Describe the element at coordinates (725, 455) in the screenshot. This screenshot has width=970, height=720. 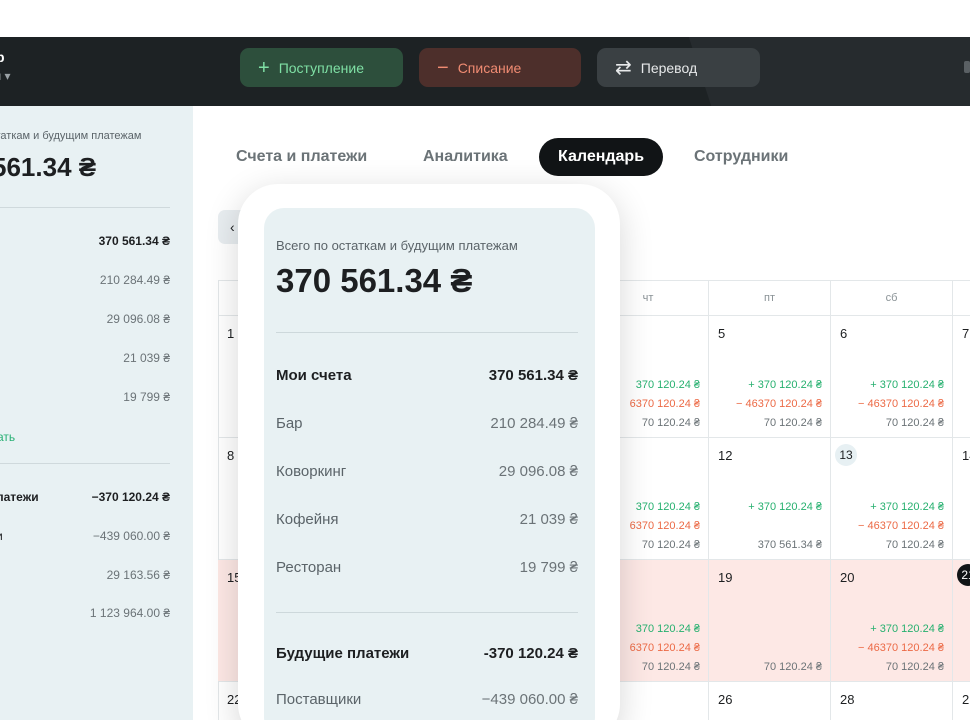
I see `day-number: 12` at that location.